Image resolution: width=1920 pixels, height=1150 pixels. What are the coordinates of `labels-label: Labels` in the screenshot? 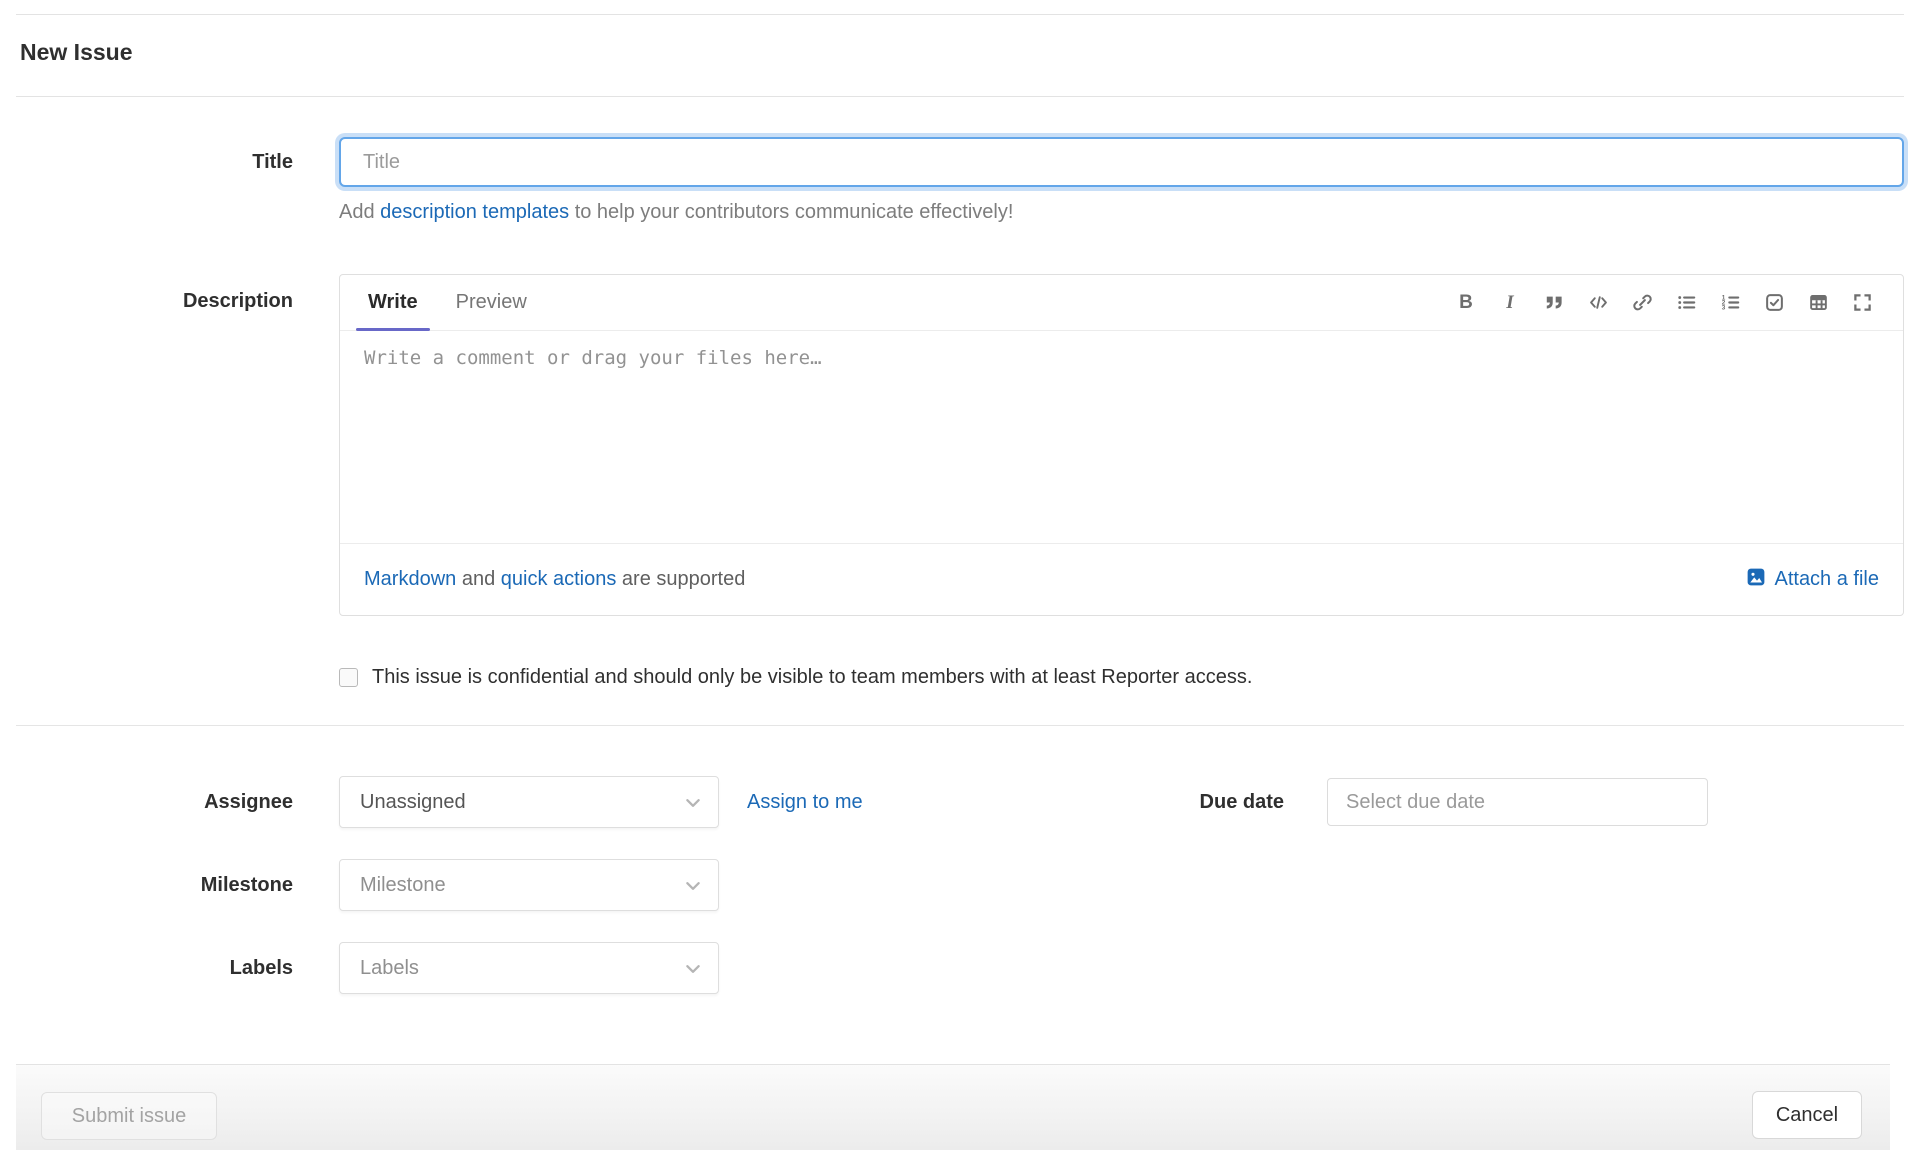 It's located at (261, 967).